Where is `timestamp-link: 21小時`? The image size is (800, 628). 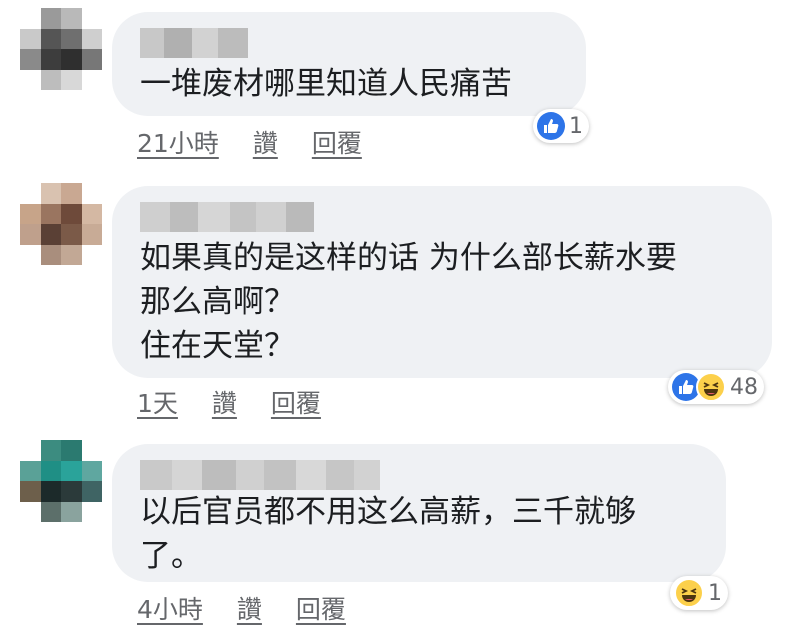
timestamp-link: 21小時 is located at coordinates (178, 142).